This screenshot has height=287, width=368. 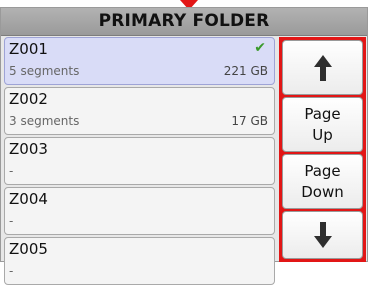 What do you see at coordinates (184, 22) in the screenshot?
I see `panel-title: PRIMARY FOLDER` at bounding box center [184, 22].